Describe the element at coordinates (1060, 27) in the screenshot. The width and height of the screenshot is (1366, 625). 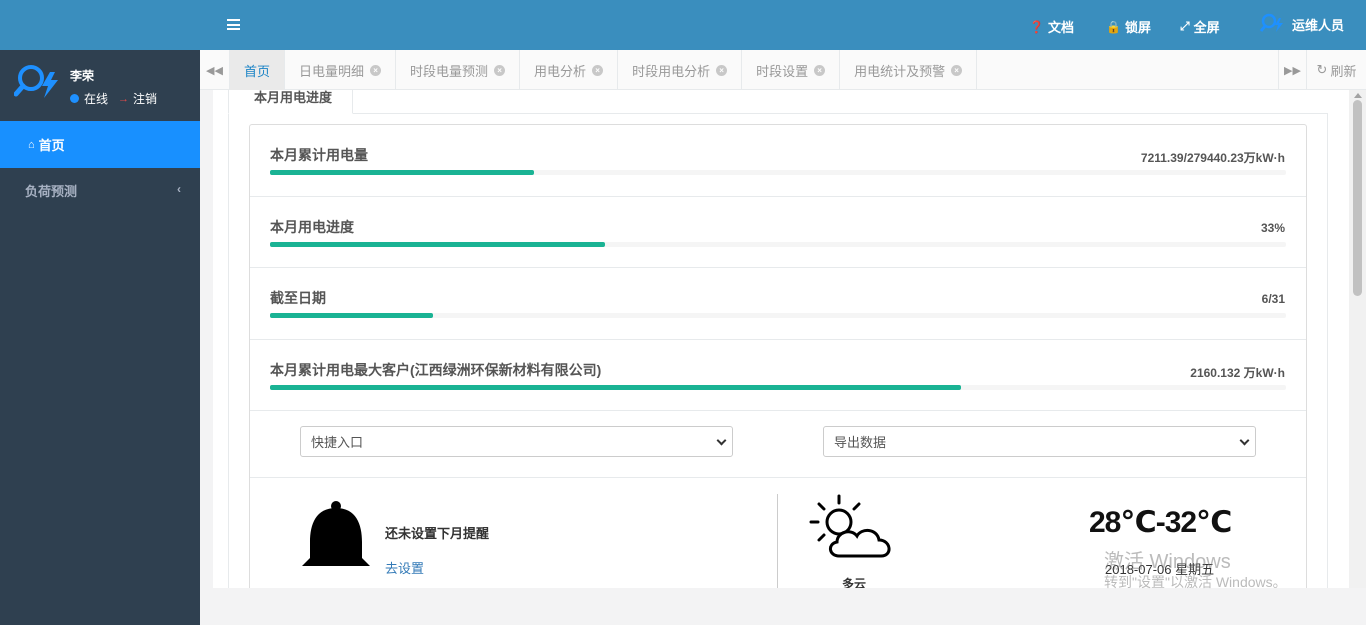
I see `docs-label: 文档` at that location.